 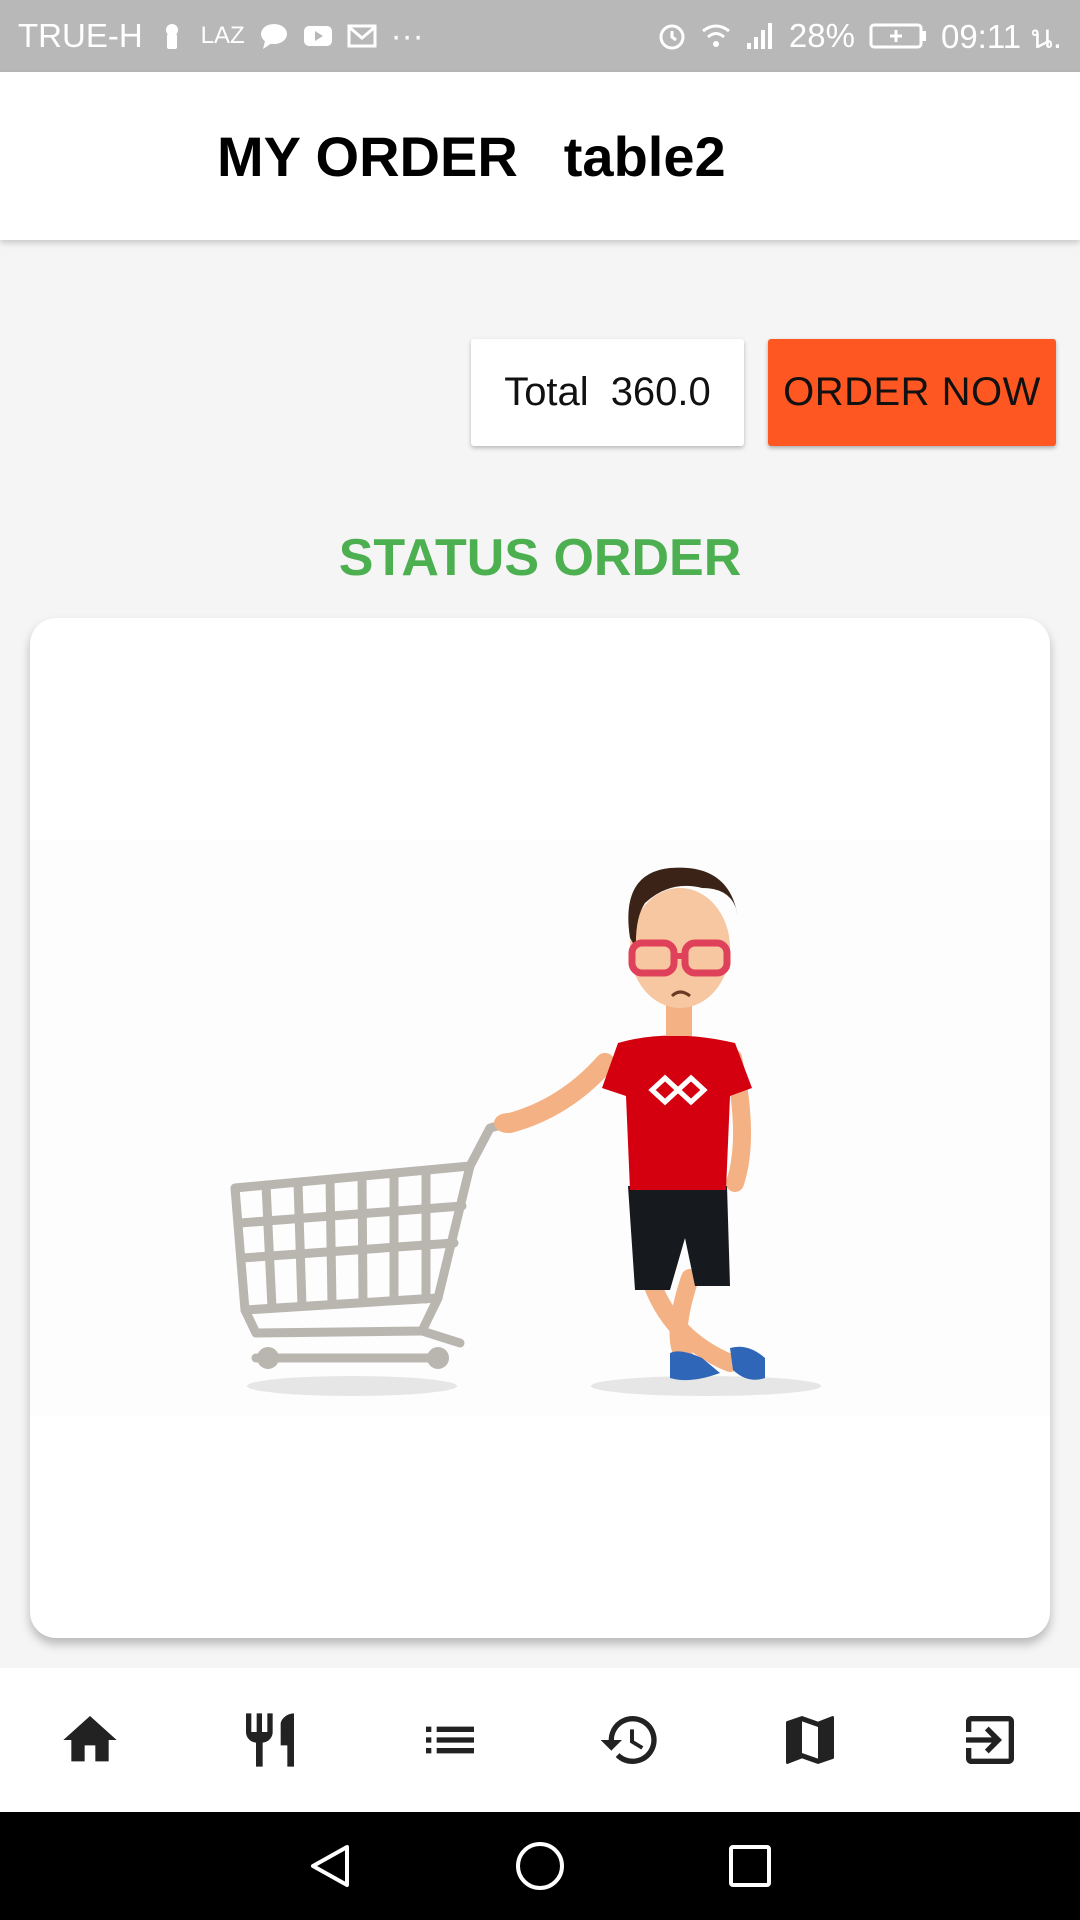 I want to click on status-bar: TRUE-H LAZ ··· 28% 09:11 น., so click(x=540, y=36).